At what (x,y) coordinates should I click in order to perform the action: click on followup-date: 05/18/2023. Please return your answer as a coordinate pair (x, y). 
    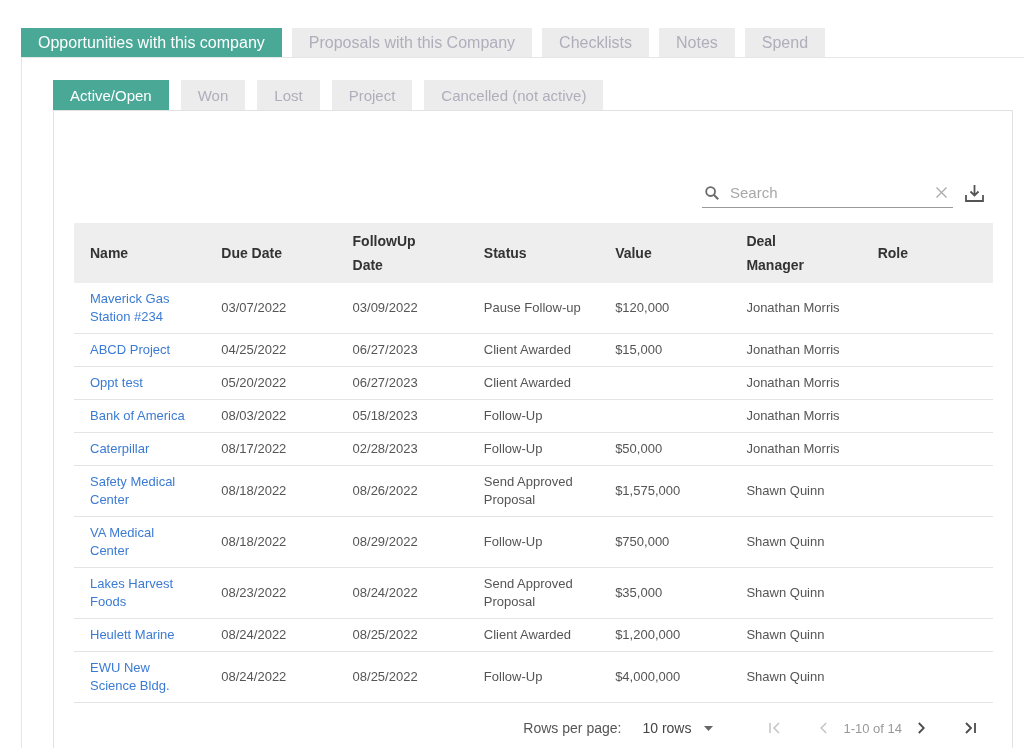
    Looking at the image, I should click on (385, 416).